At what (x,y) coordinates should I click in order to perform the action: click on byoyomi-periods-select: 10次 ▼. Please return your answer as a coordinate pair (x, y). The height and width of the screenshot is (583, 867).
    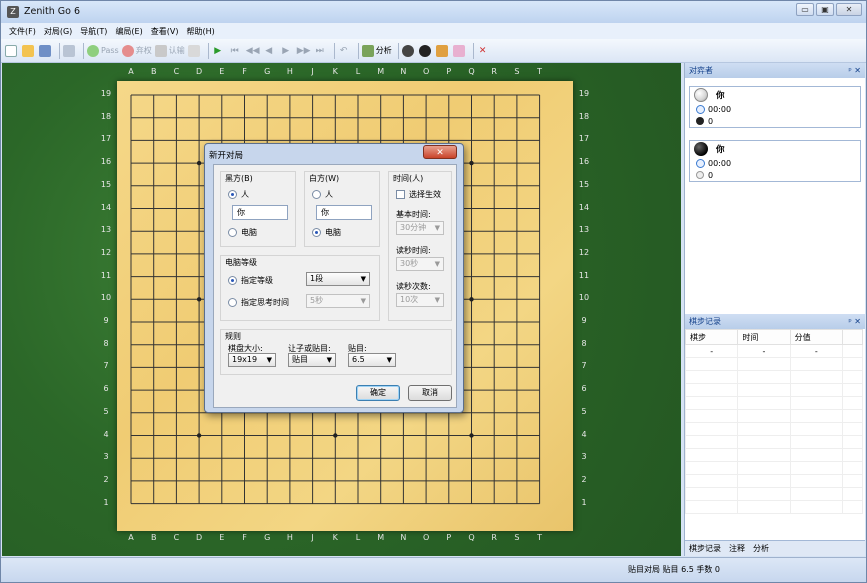
    Looking at the image, I should click on (420, 300).